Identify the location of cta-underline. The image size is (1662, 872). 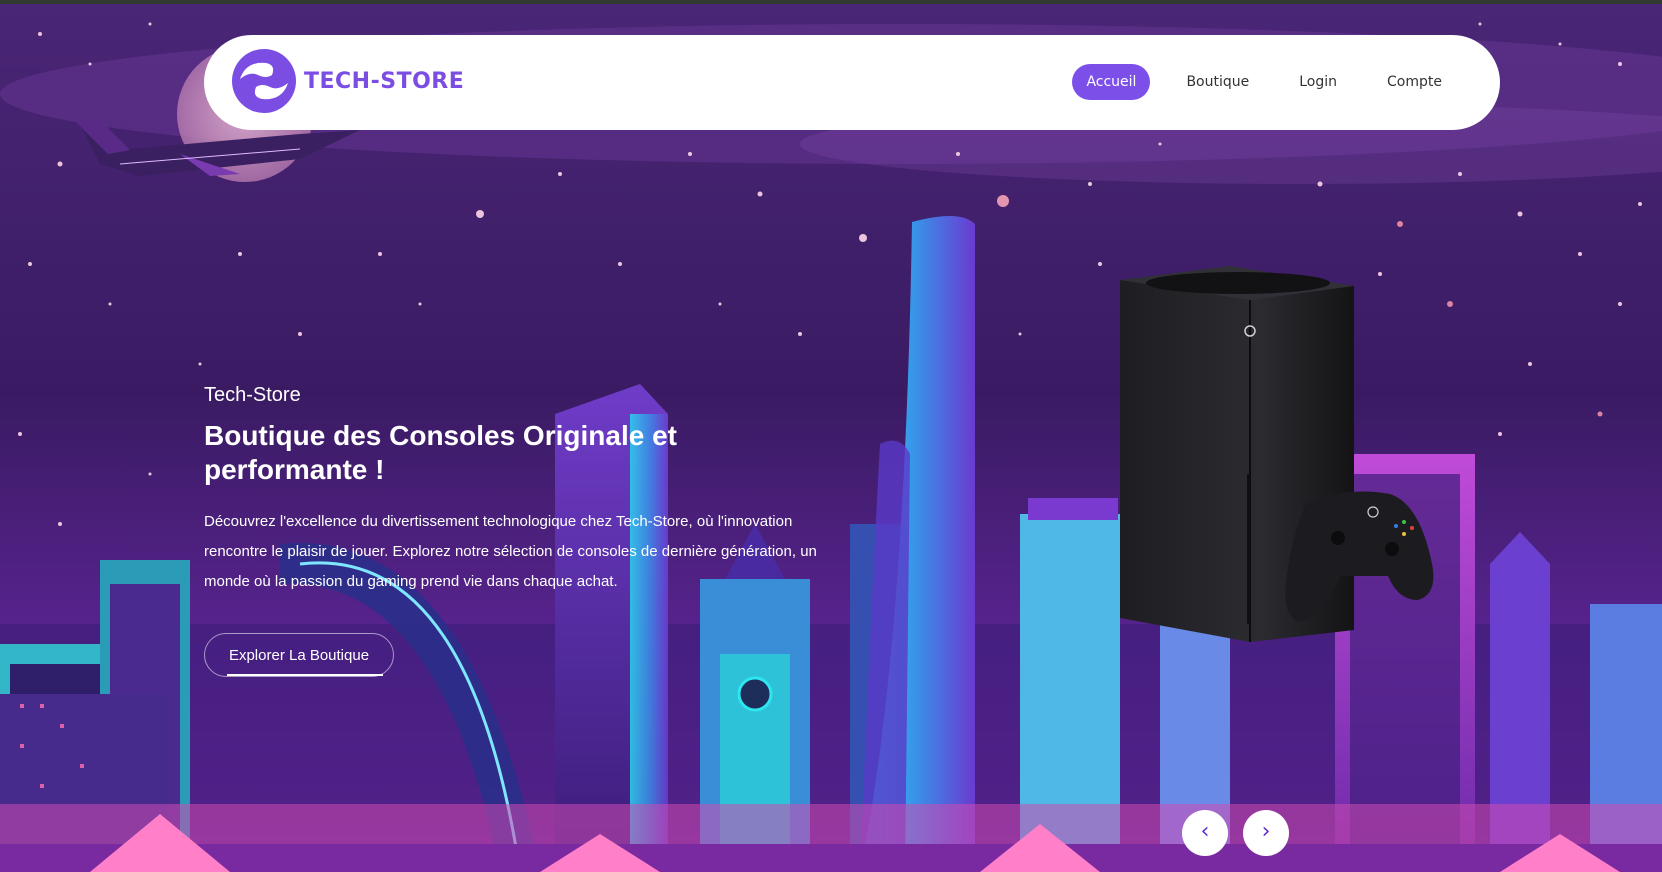
(305, 675).